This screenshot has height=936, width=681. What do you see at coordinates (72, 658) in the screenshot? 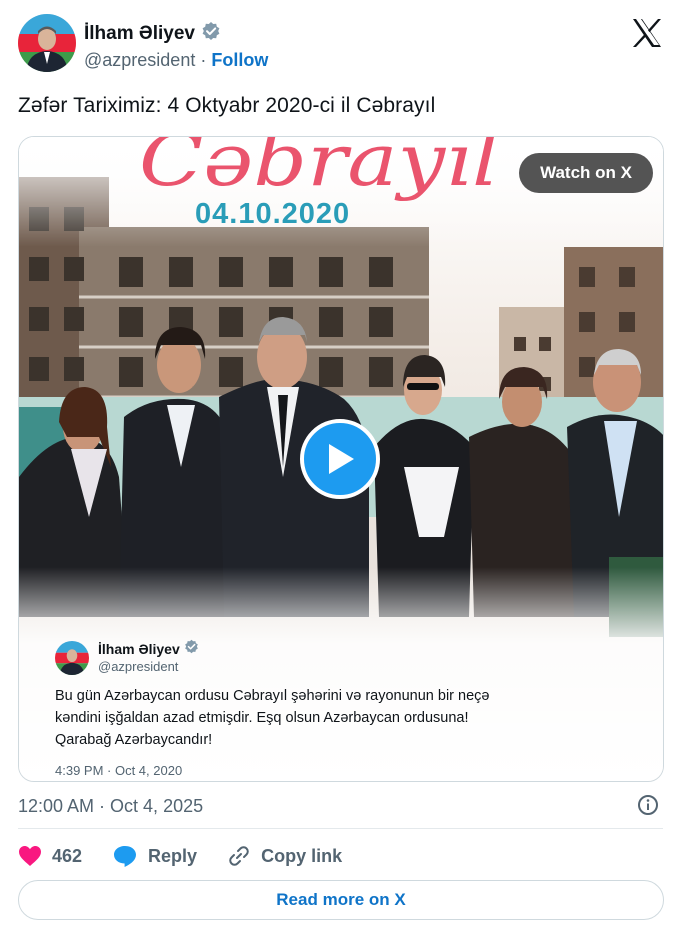
I see `quoted-author-avatar` at bounding box center [72, 658].